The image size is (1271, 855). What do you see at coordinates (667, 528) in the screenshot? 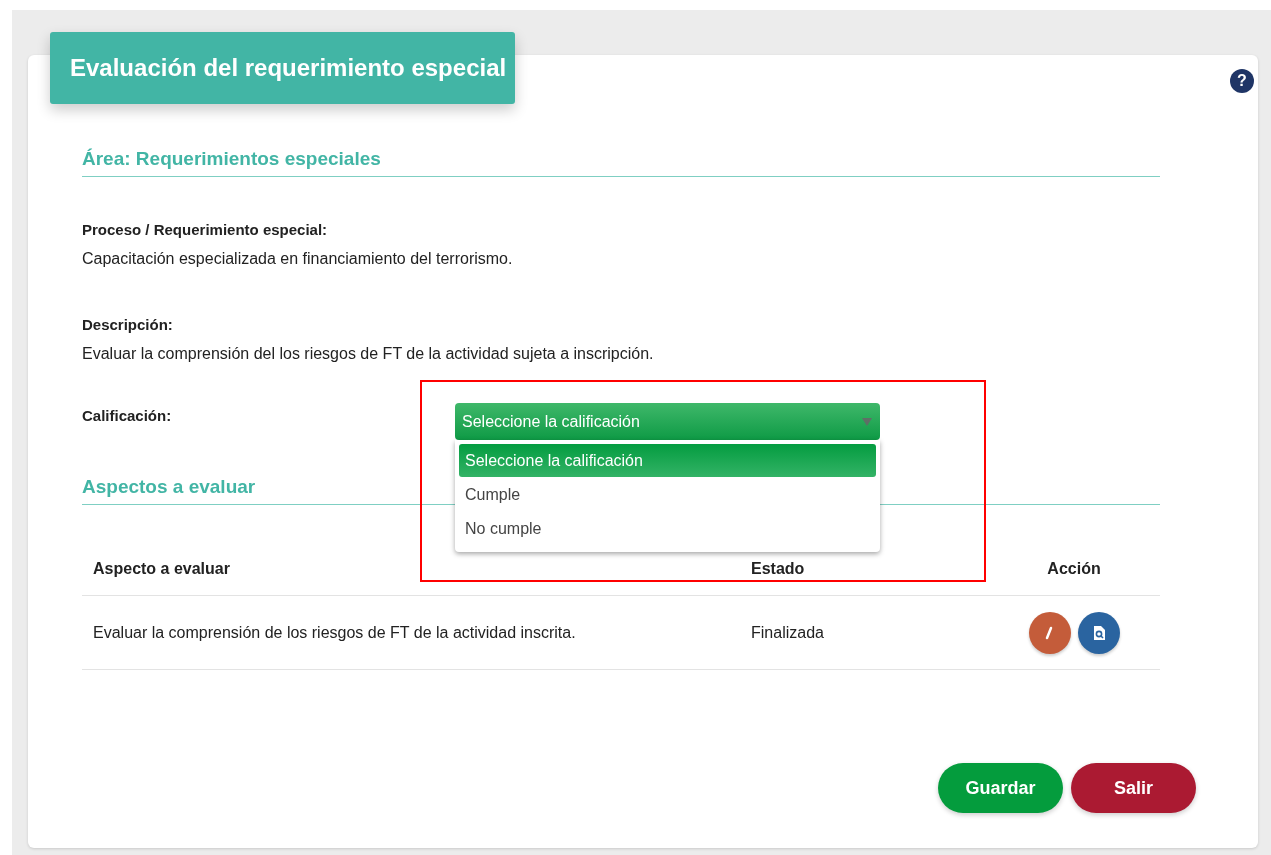
I see `dropdown-option: No cumple` at bounding box center [667, 528].